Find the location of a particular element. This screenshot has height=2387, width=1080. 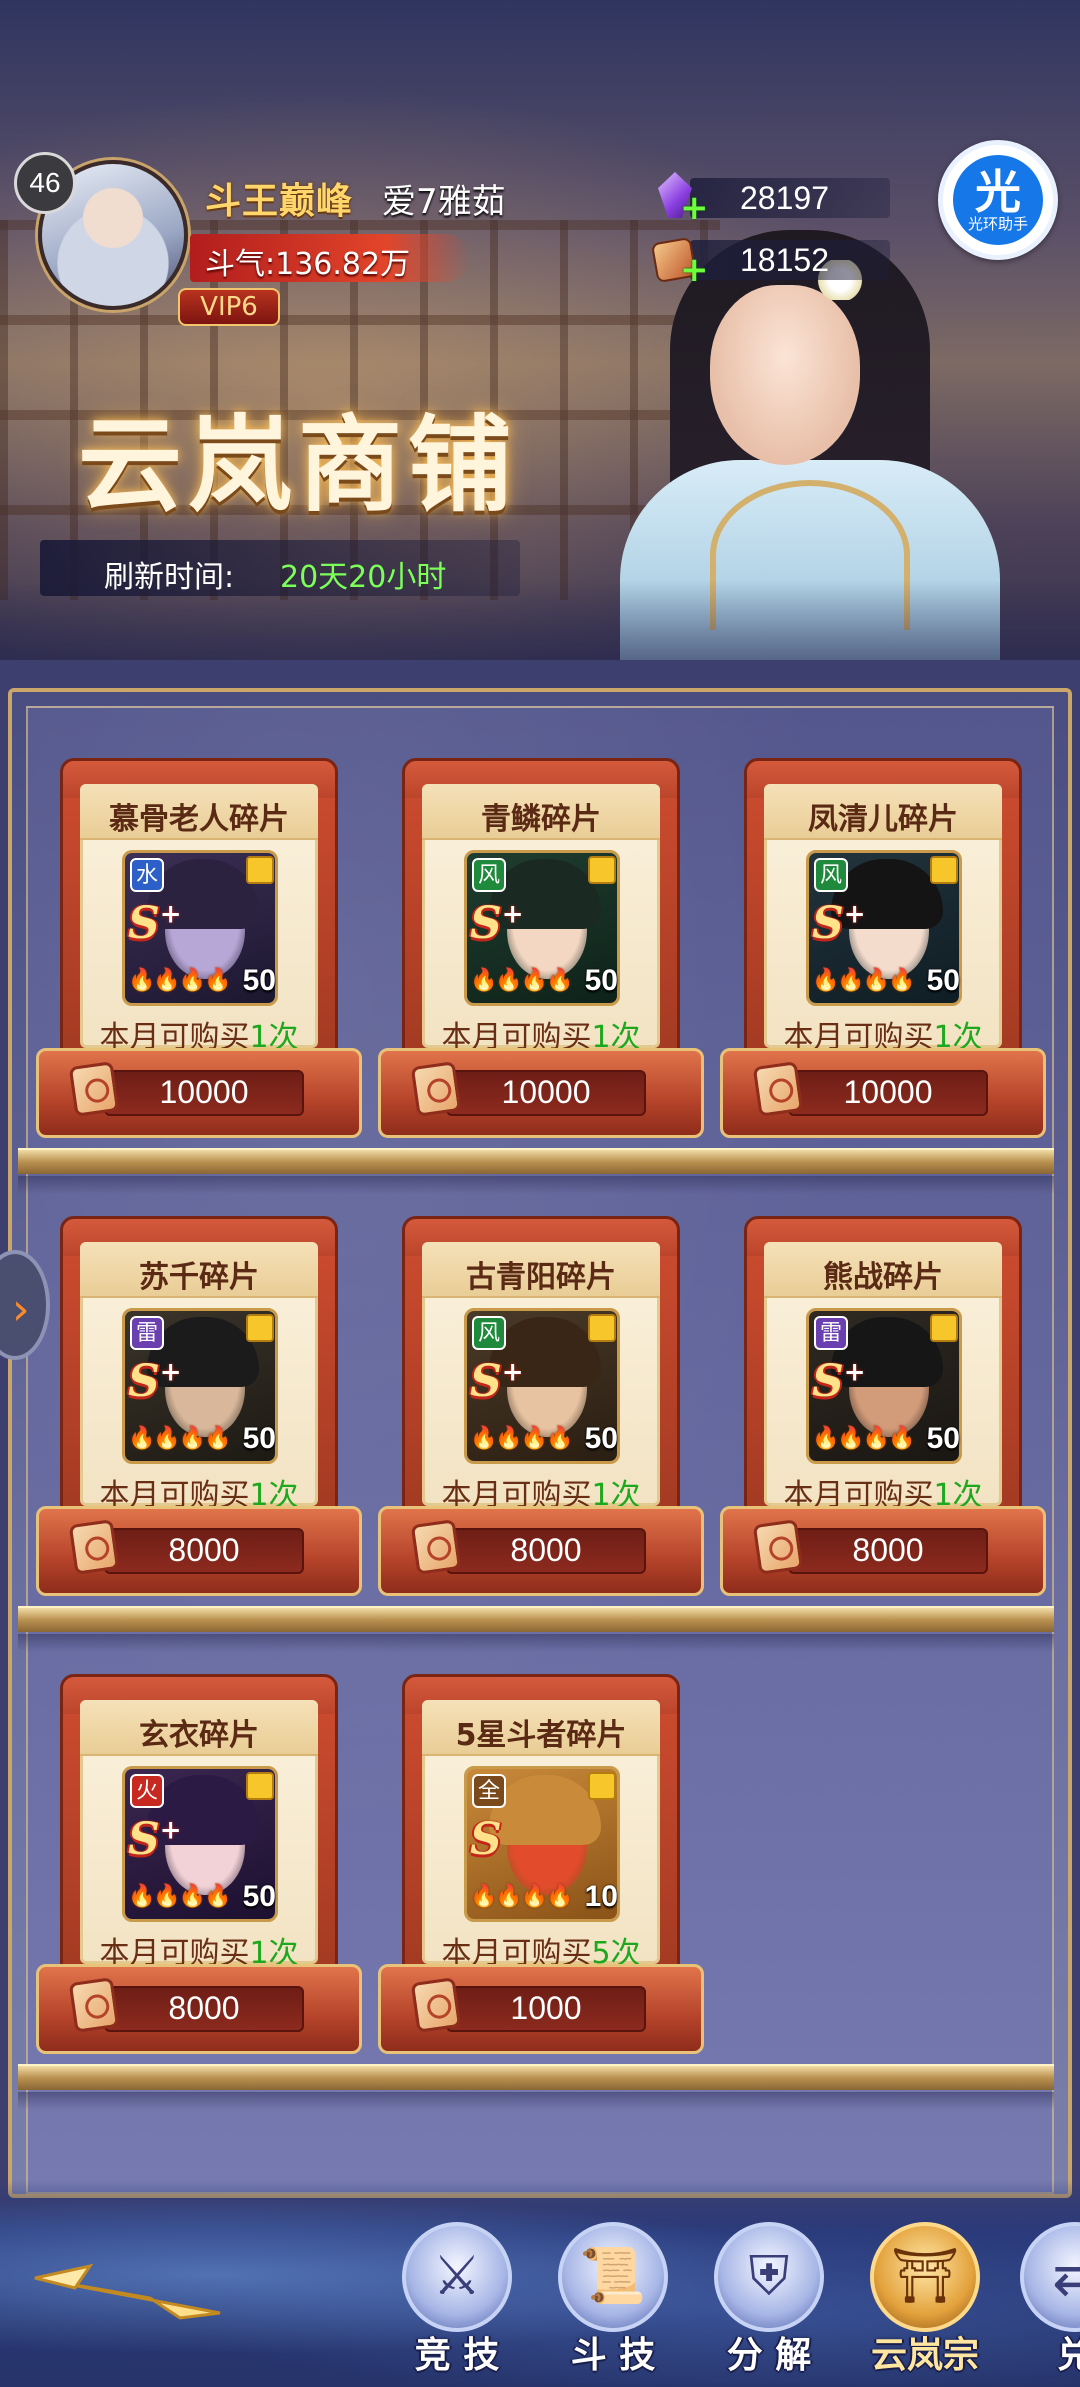

shop-title: 云岚商铺 is located at coordinates (298, 464).